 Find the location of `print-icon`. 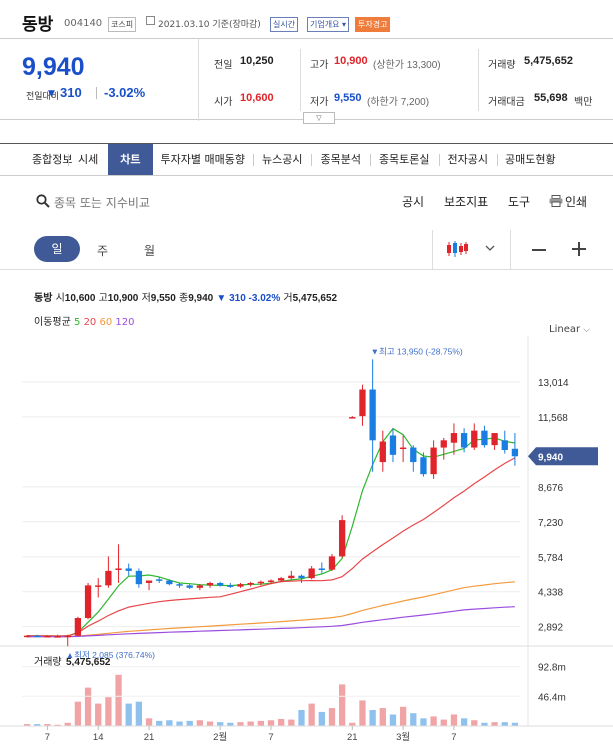

print-icon is located at coordinates (556, 201).